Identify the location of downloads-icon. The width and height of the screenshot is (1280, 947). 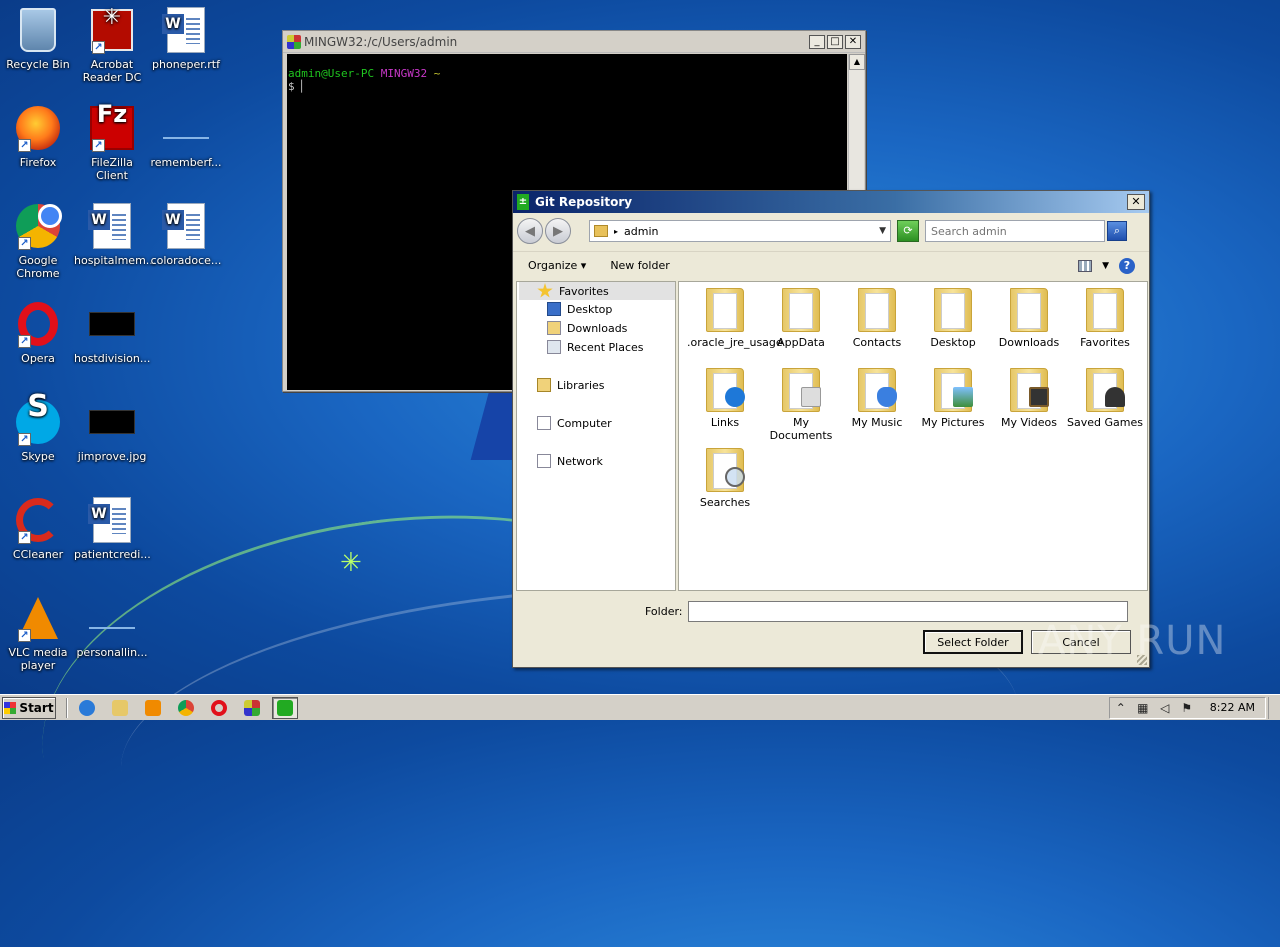
(554, 328).